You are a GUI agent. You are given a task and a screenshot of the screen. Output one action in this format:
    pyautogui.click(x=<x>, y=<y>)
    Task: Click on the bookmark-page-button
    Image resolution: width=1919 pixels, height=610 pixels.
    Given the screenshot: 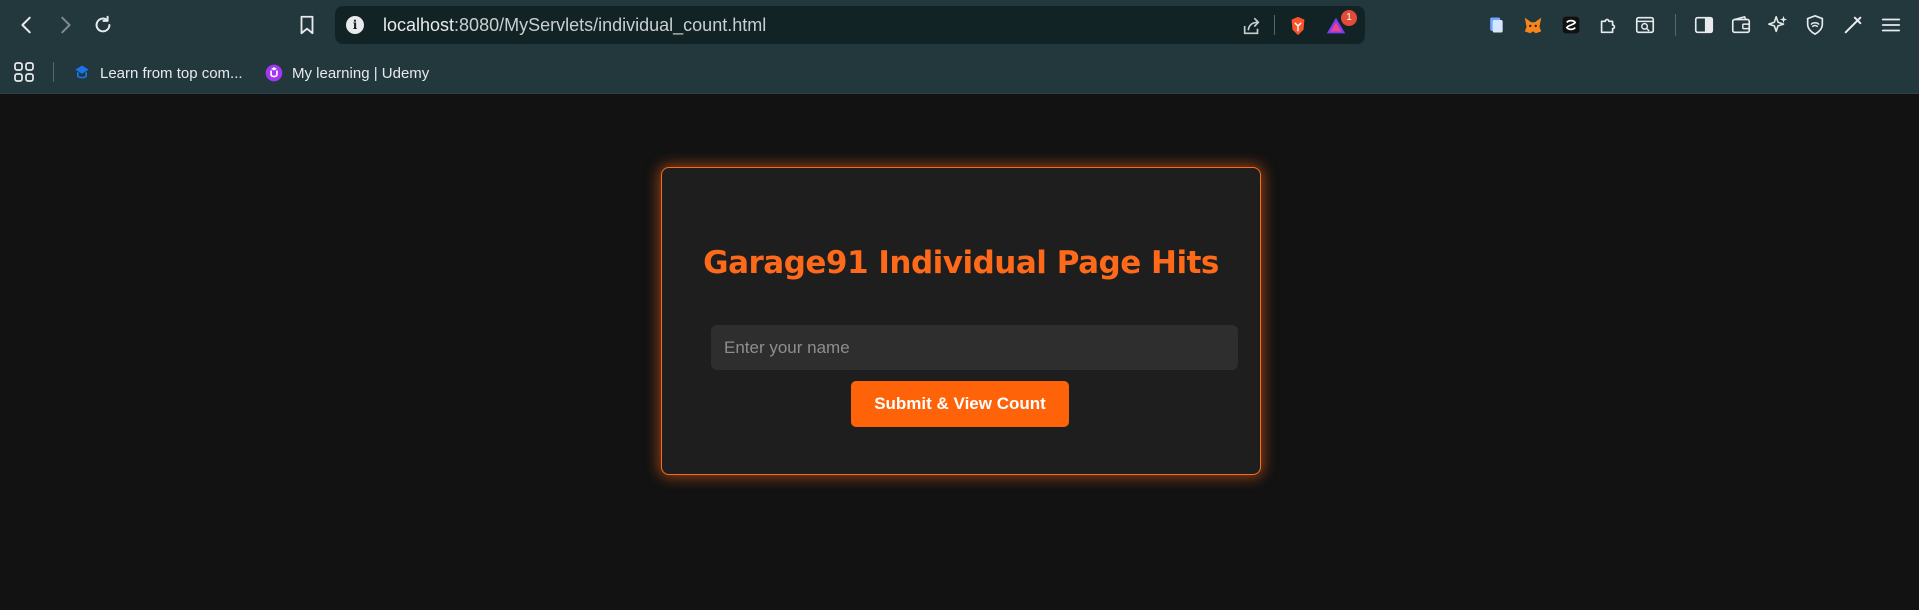 What is the action you would take?
    pyautogui.click(x=307, y=25)
    